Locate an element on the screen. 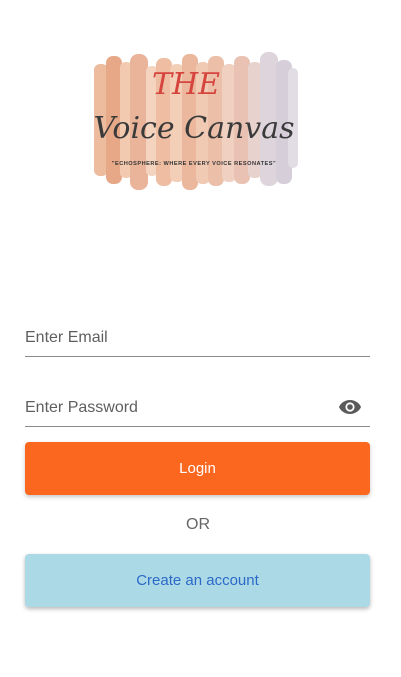 This screenshot has width=401, height=677. password-input is located at coordinates (175, 408).